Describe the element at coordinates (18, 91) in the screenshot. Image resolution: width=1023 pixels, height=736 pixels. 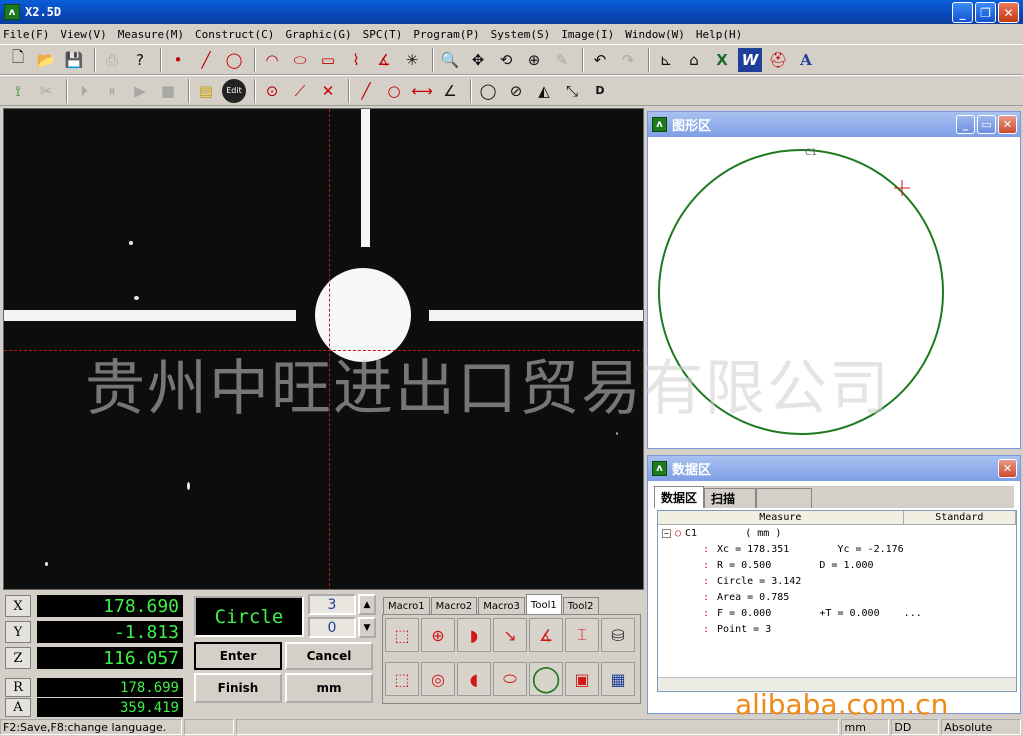
I see `probe-icon: ⟟` at that location.